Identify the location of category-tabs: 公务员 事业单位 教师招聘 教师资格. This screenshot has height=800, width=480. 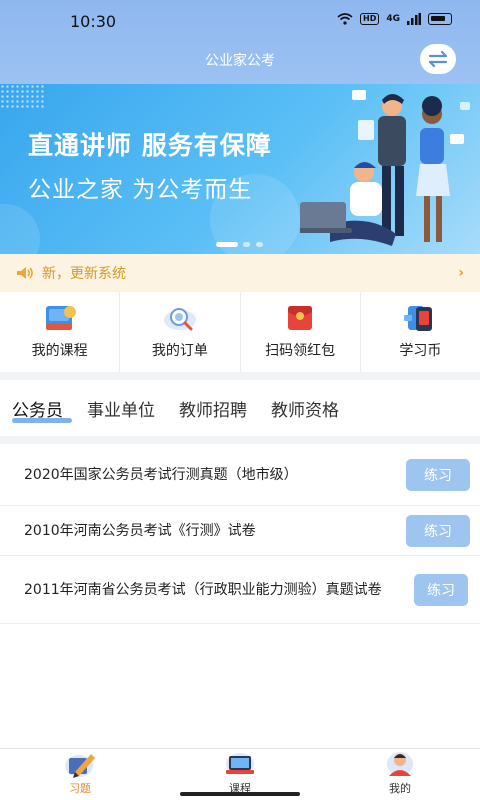
(240, 408).